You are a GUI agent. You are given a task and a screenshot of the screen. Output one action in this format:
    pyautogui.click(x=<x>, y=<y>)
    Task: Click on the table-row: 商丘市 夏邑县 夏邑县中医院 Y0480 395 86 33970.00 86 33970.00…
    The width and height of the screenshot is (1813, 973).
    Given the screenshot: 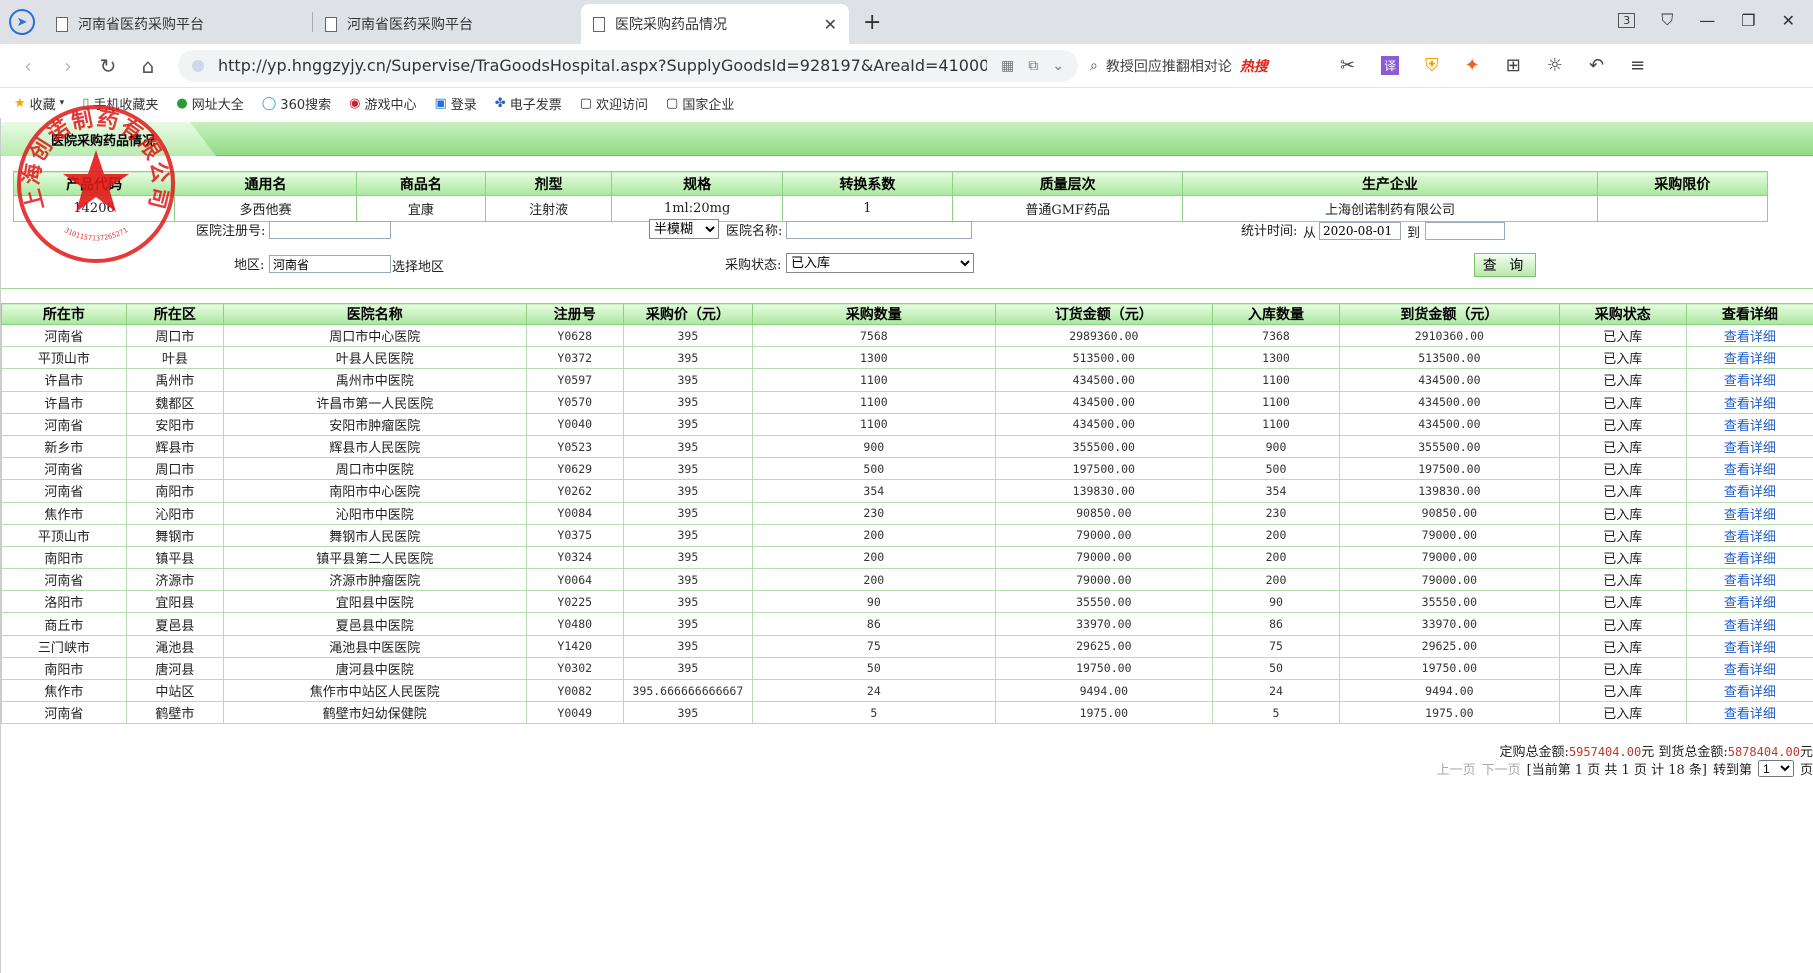 What is the action you would take?
    pyautogui.click(x=907, y=624)
    